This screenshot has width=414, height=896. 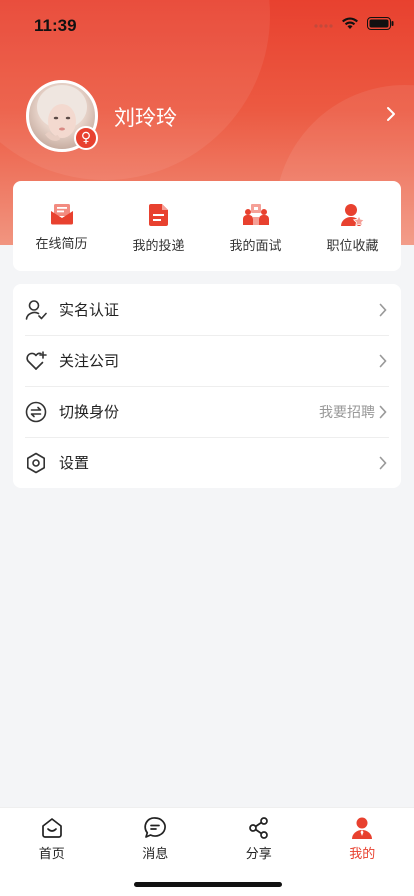 What do you see at coordinates (89, 310) in the screenshot?
I see `menu-item-label: 实名认证` at bounding box center [89, 310].